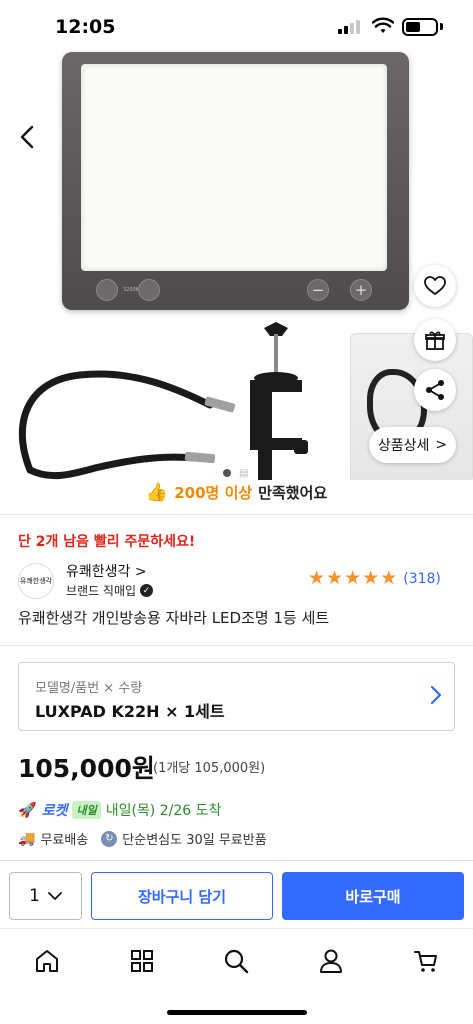  I want to click on brand-link: 유쾌한생각 >, so click(106, 571).